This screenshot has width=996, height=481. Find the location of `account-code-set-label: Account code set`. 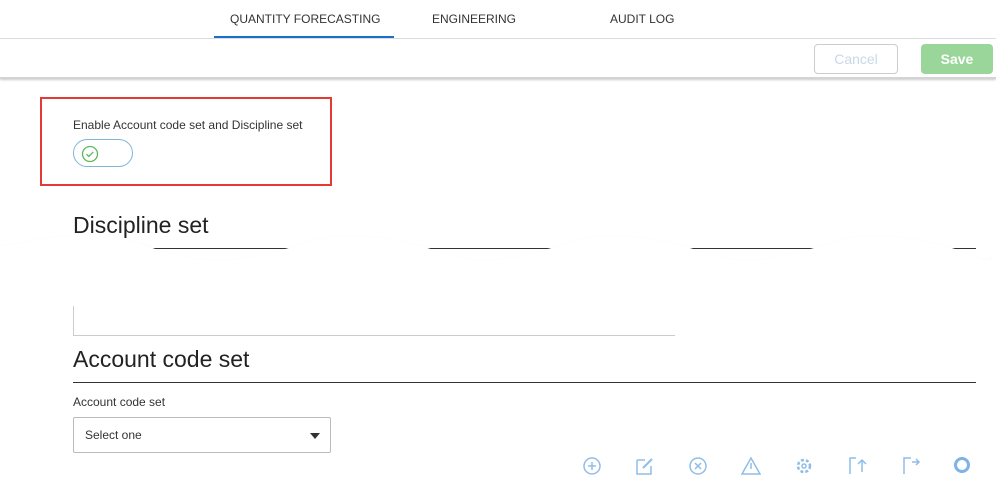

account-code-set-label: Account code set is located at coordinates (119, 402).